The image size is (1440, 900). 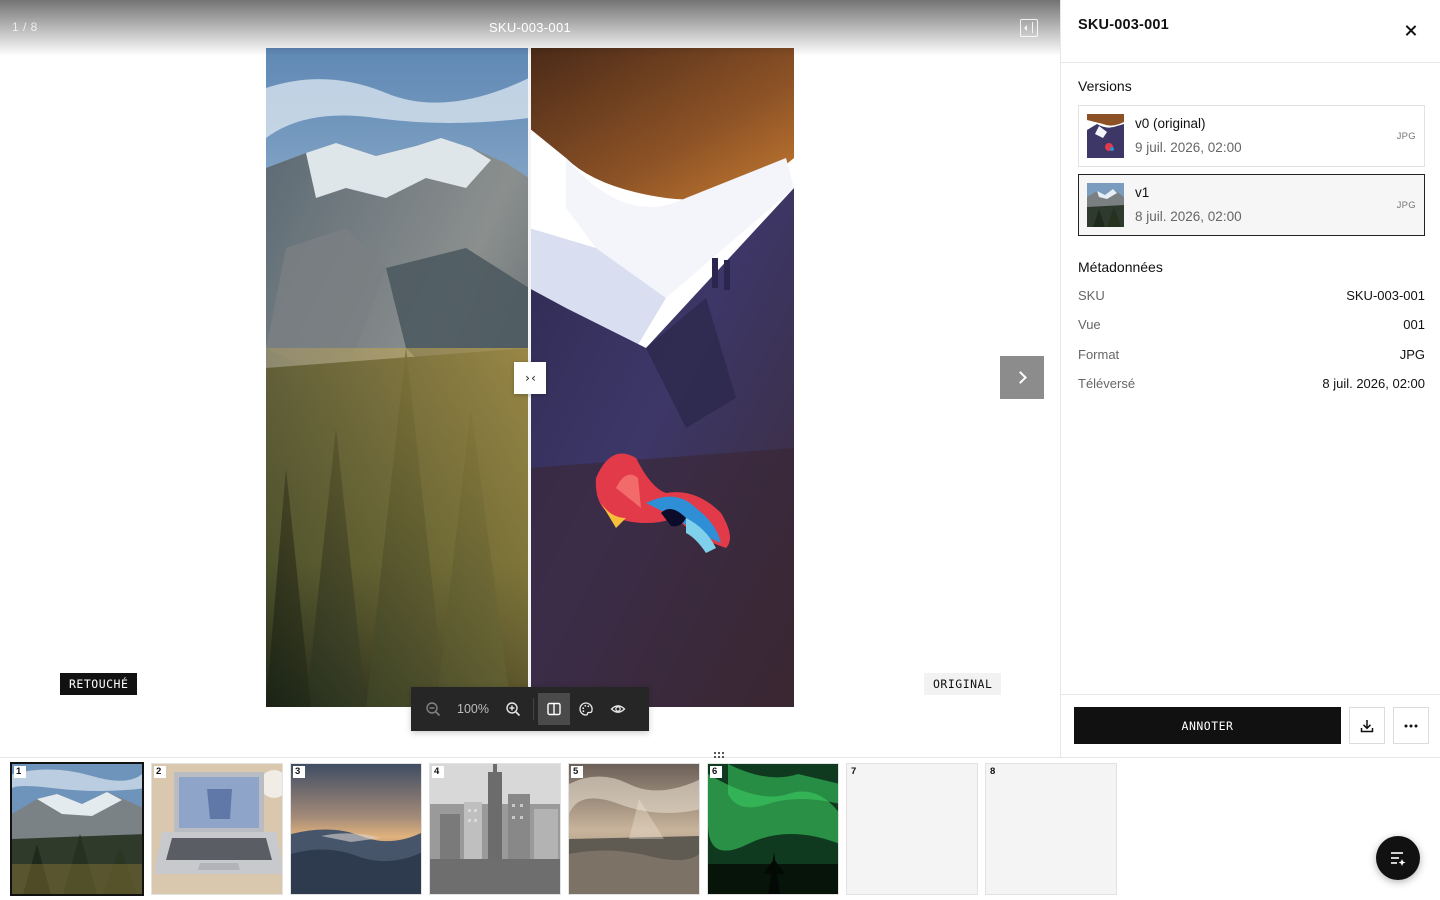 I want to click on compare-split-icon, so click(x=554, y=709).